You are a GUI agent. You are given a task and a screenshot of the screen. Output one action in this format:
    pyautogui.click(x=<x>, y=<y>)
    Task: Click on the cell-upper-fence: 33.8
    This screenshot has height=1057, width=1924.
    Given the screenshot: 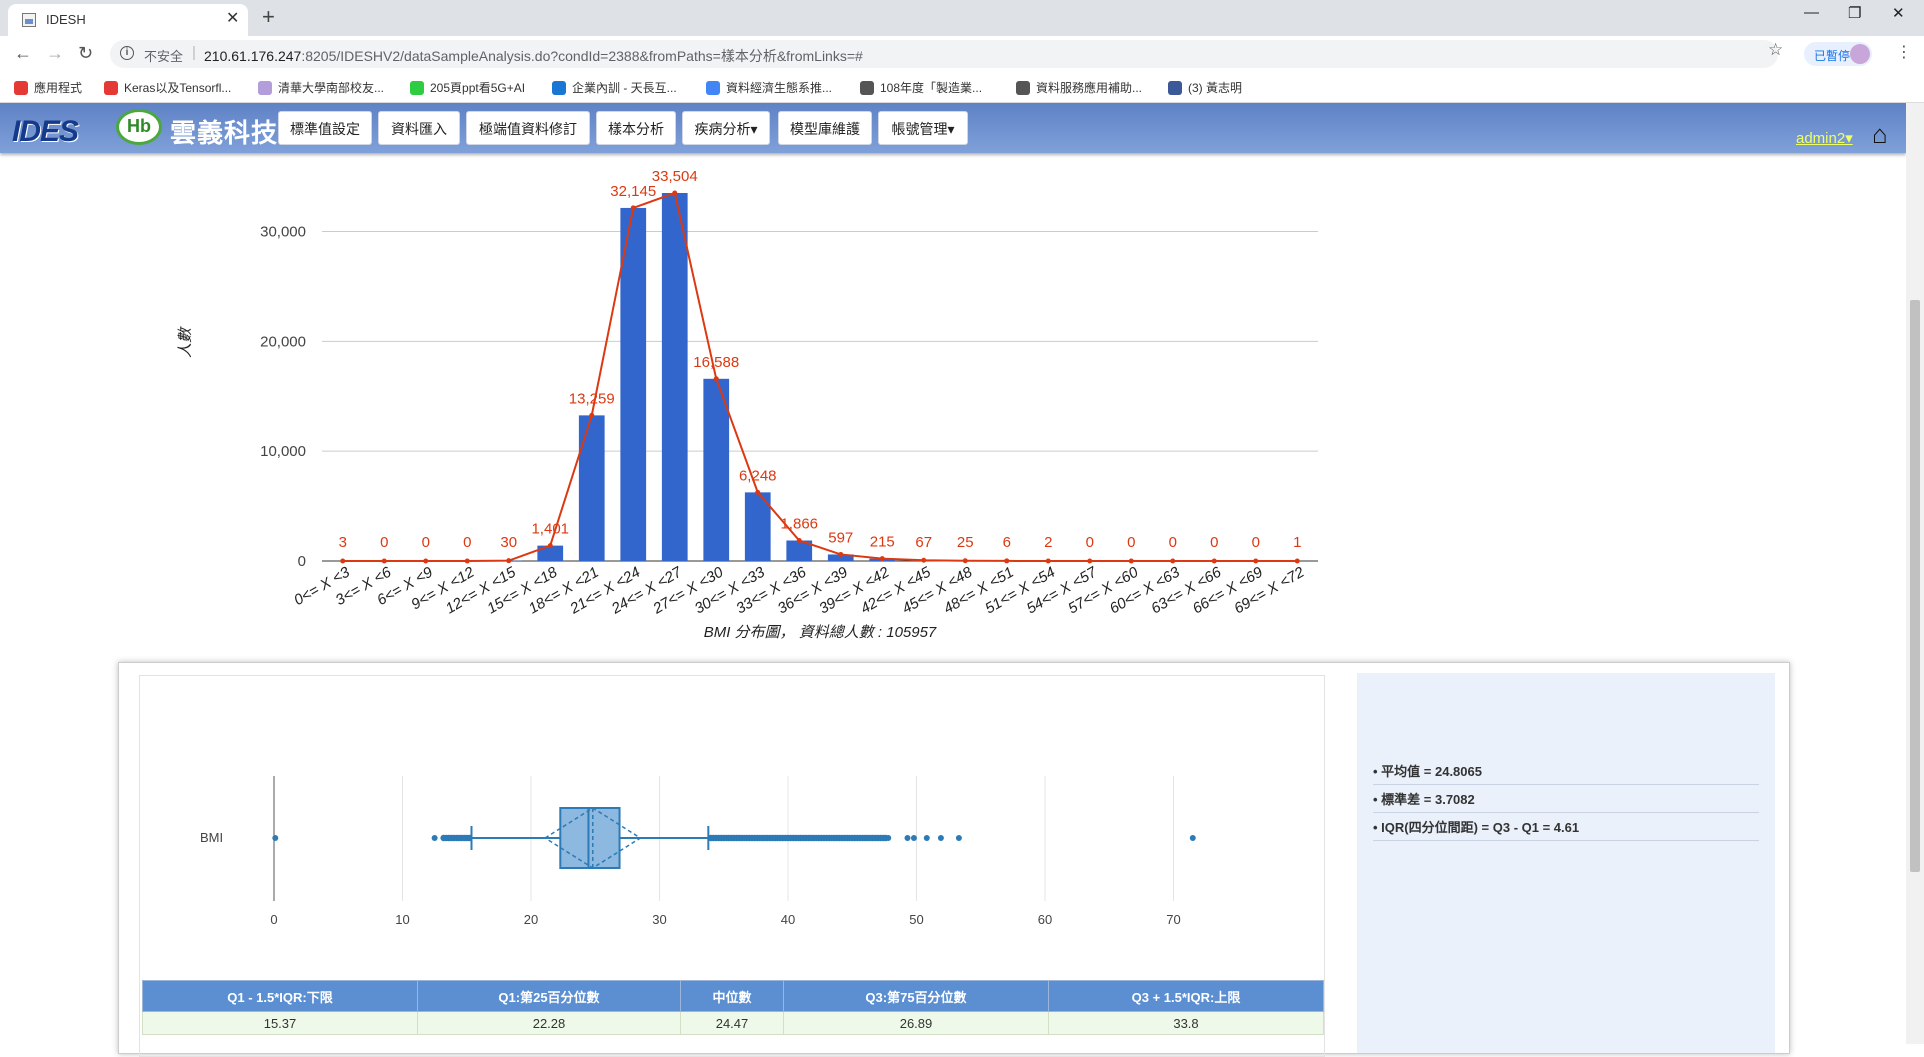 What is the action you would take?
    pyautogui.click(x=1186, y=1023)
    